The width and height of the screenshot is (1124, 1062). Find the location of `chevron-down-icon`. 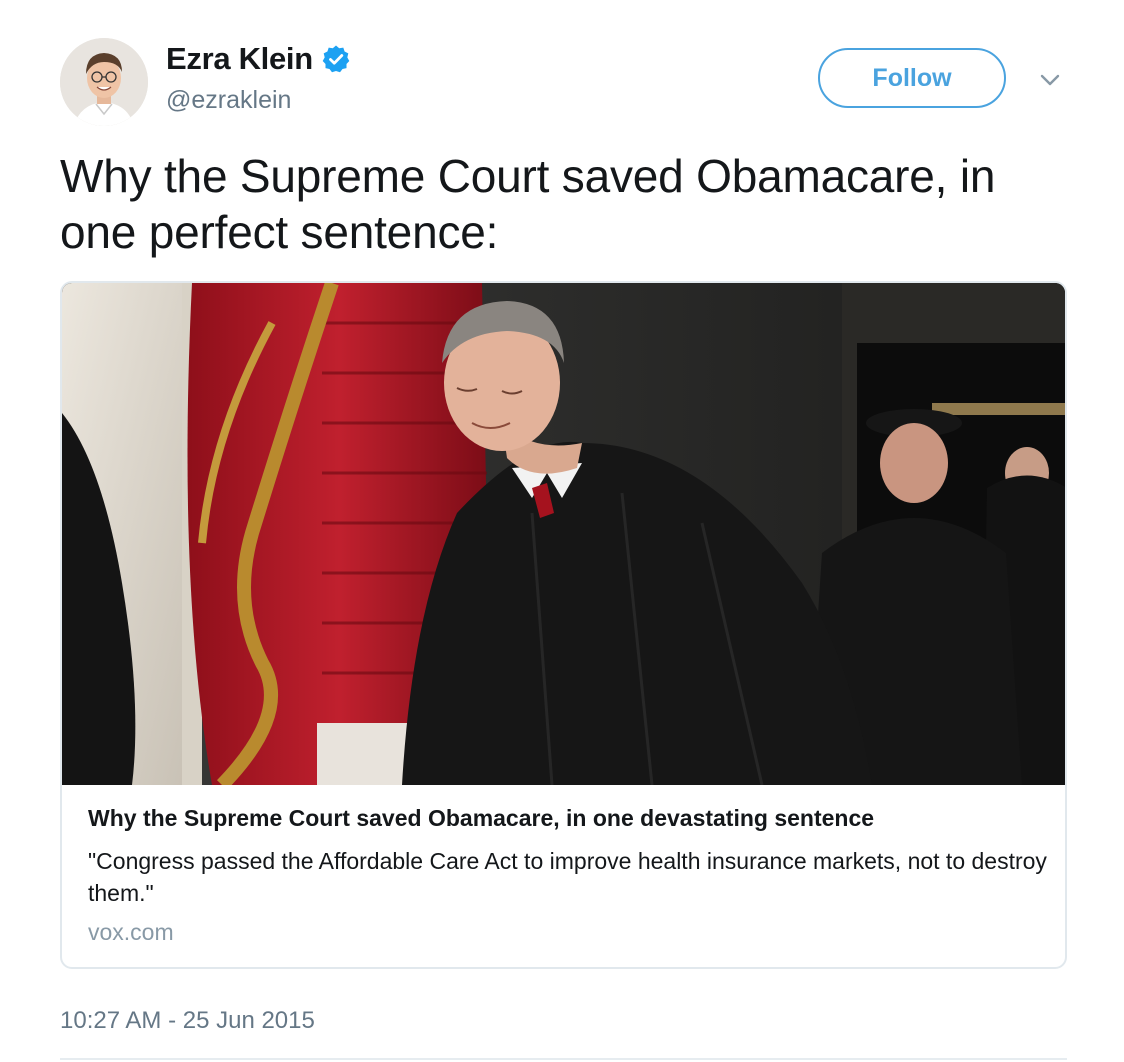

chevron-down-icon is located at coordinates (1050, 80).